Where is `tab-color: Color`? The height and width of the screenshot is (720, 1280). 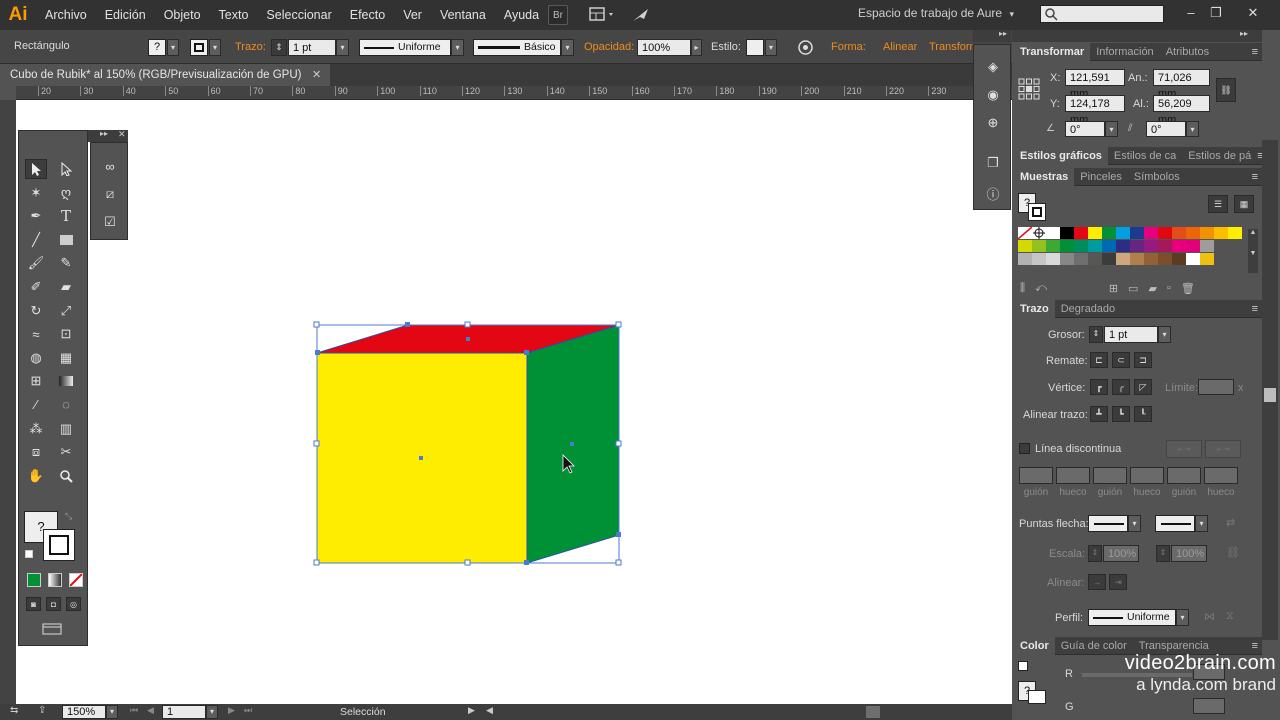 tab-color: Color is located at coordinates (1034, 645).